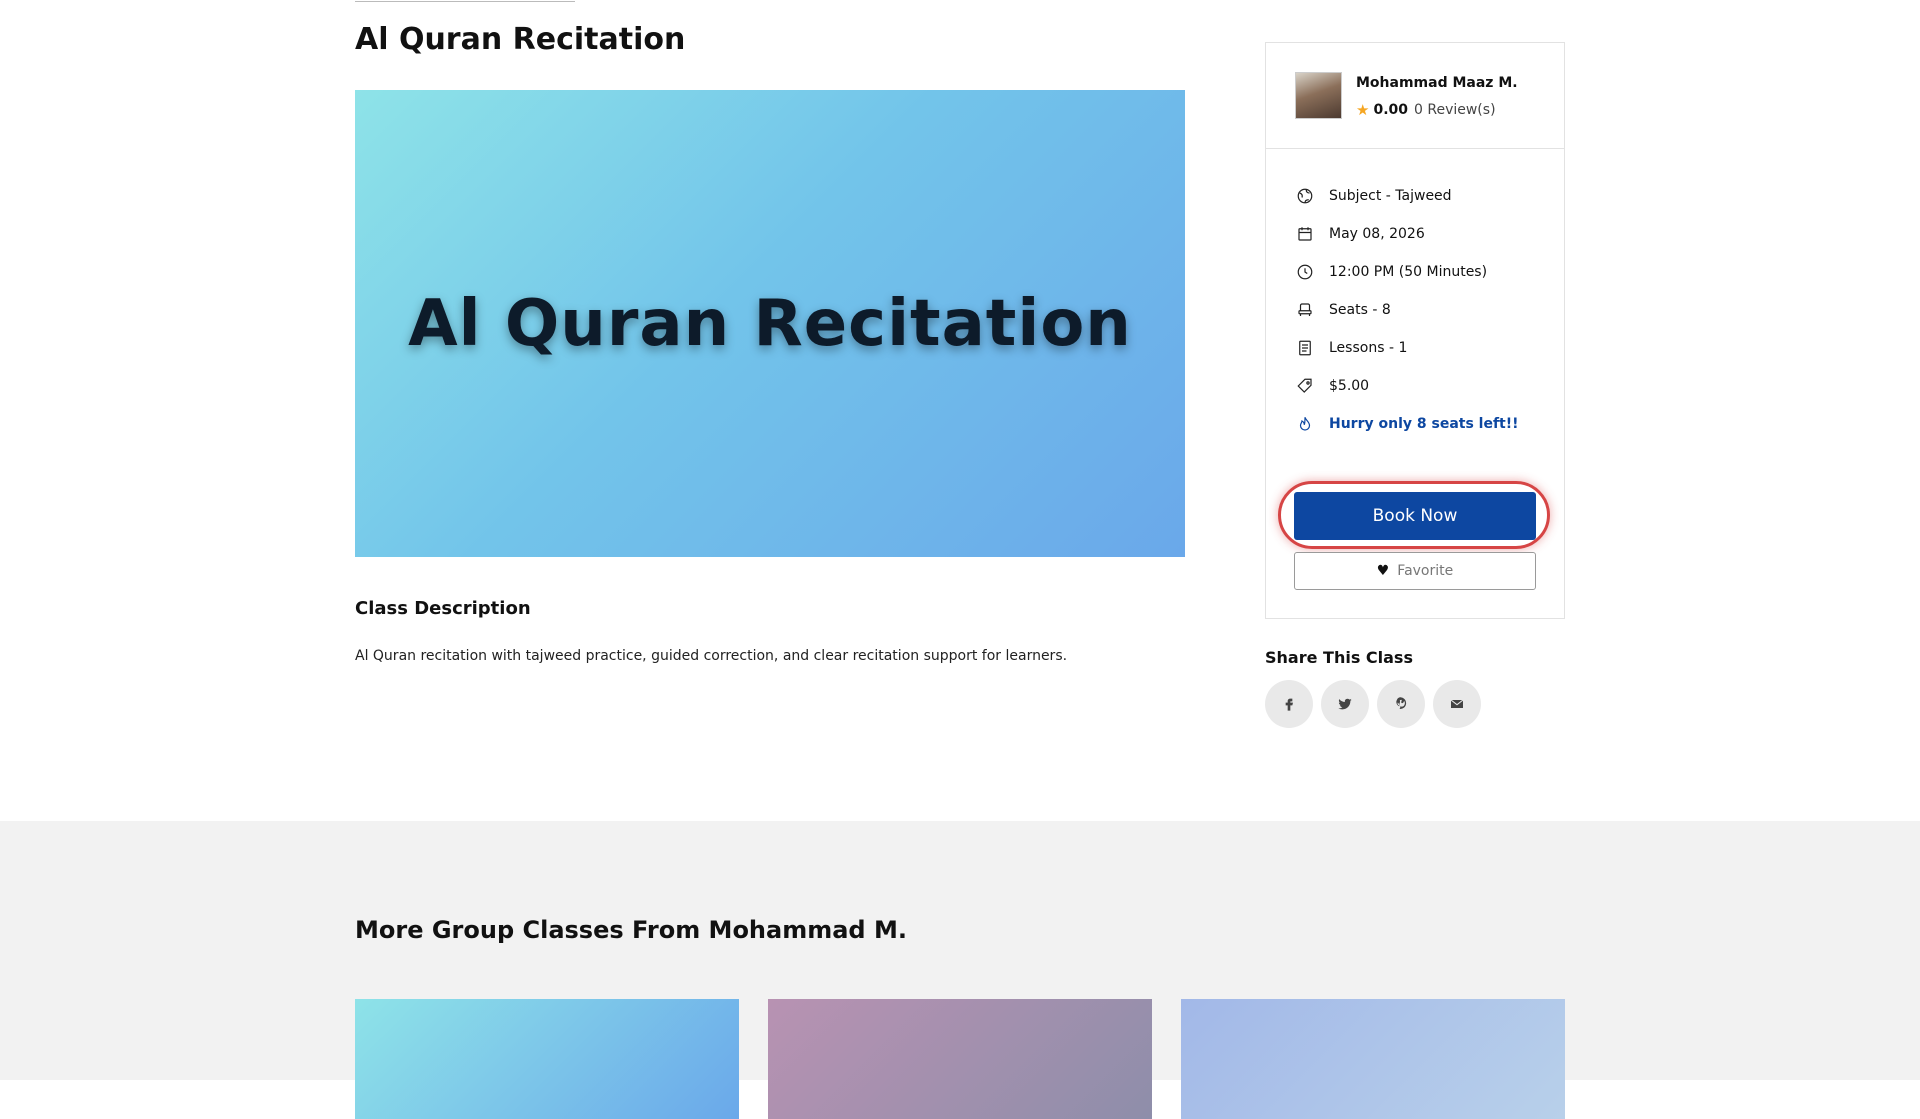 The image size is (1920, 1119). What do you see at coordinates (1390, 110) in the screenshot?
I see `rating-value: 0.00` at bounding box center [1390, 110].